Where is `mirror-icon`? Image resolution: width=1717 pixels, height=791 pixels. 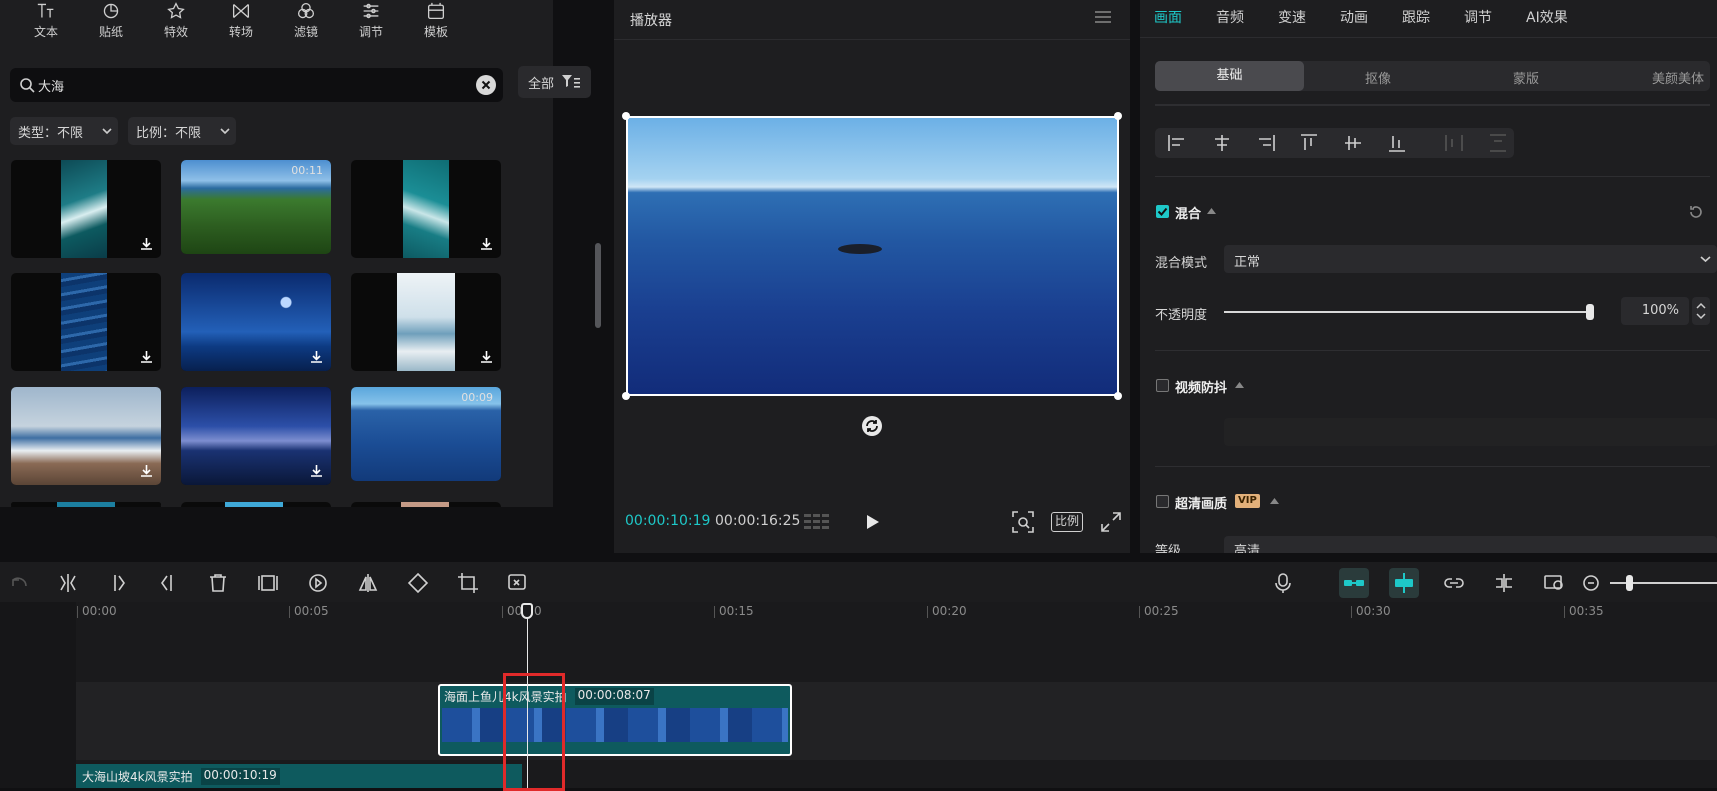
mirror-icon is located at coordinates (368, 583).